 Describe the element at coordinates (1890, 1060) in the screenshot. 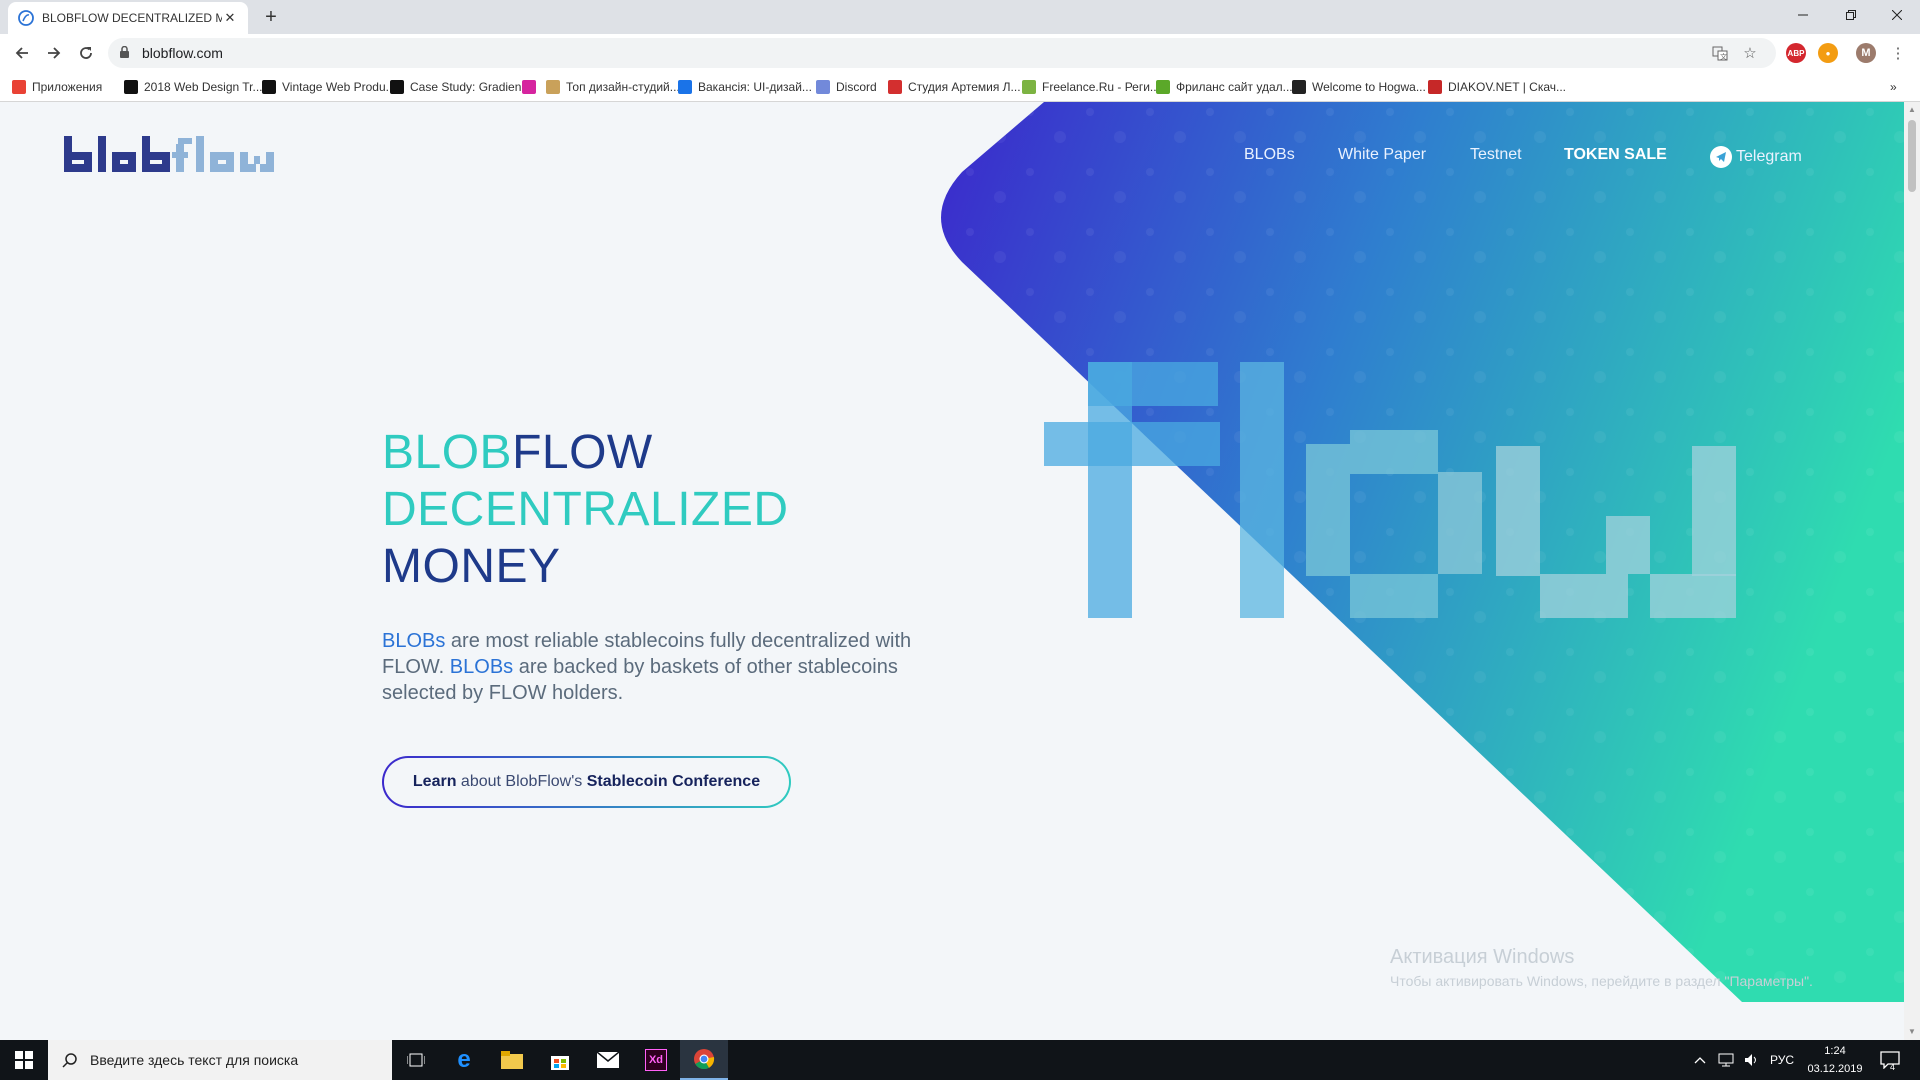

I see `notification-center-button: 4` at that location.